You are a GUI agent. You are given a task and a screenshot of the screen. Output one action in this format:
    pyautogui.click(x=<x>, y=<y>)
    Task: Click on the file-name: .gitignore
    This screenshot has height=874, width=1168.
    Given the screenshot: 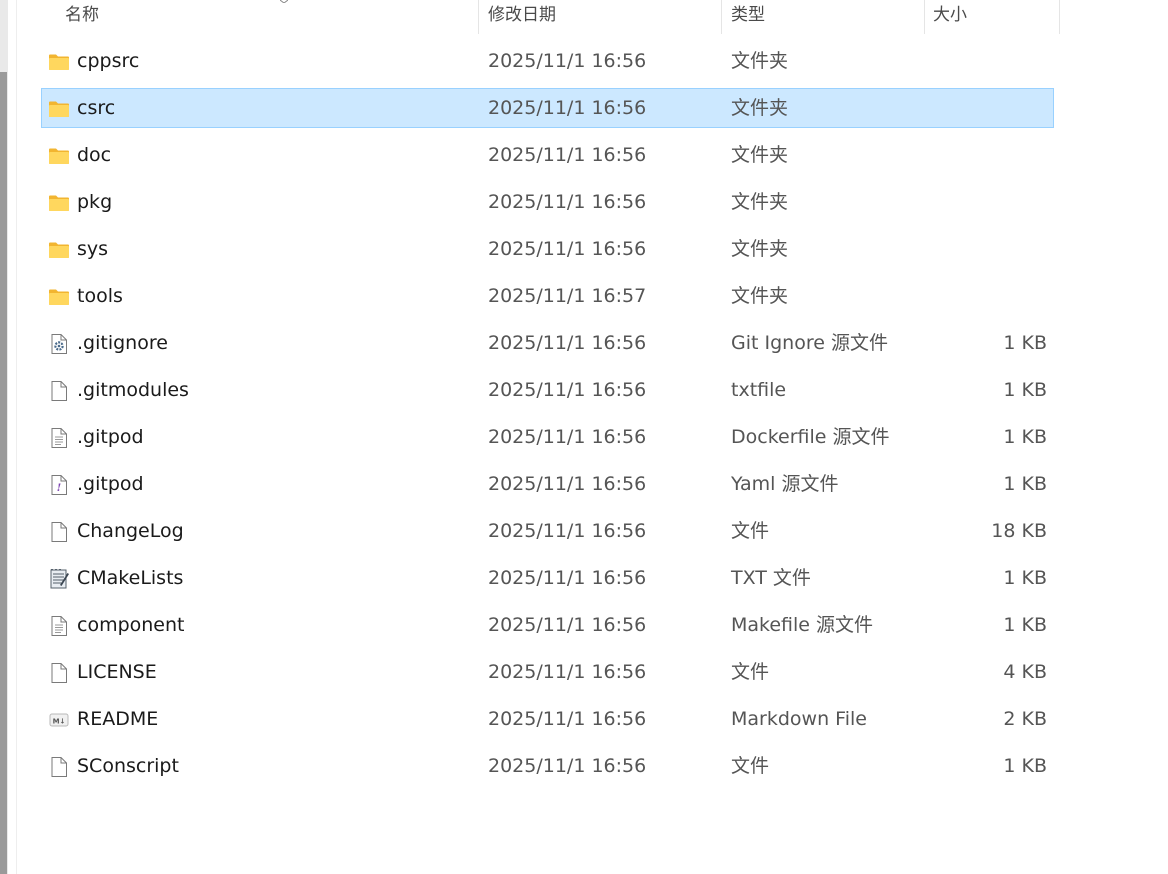 What is the action you would take?
    pyautogui.click(x=122, y=343)
    